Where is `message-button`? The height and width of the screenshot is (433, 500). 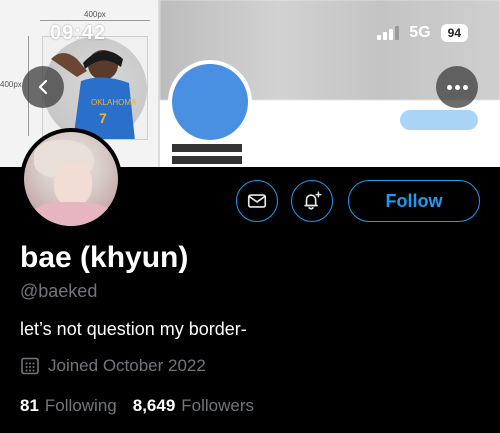
message-button is located at coordinates (257, 201).